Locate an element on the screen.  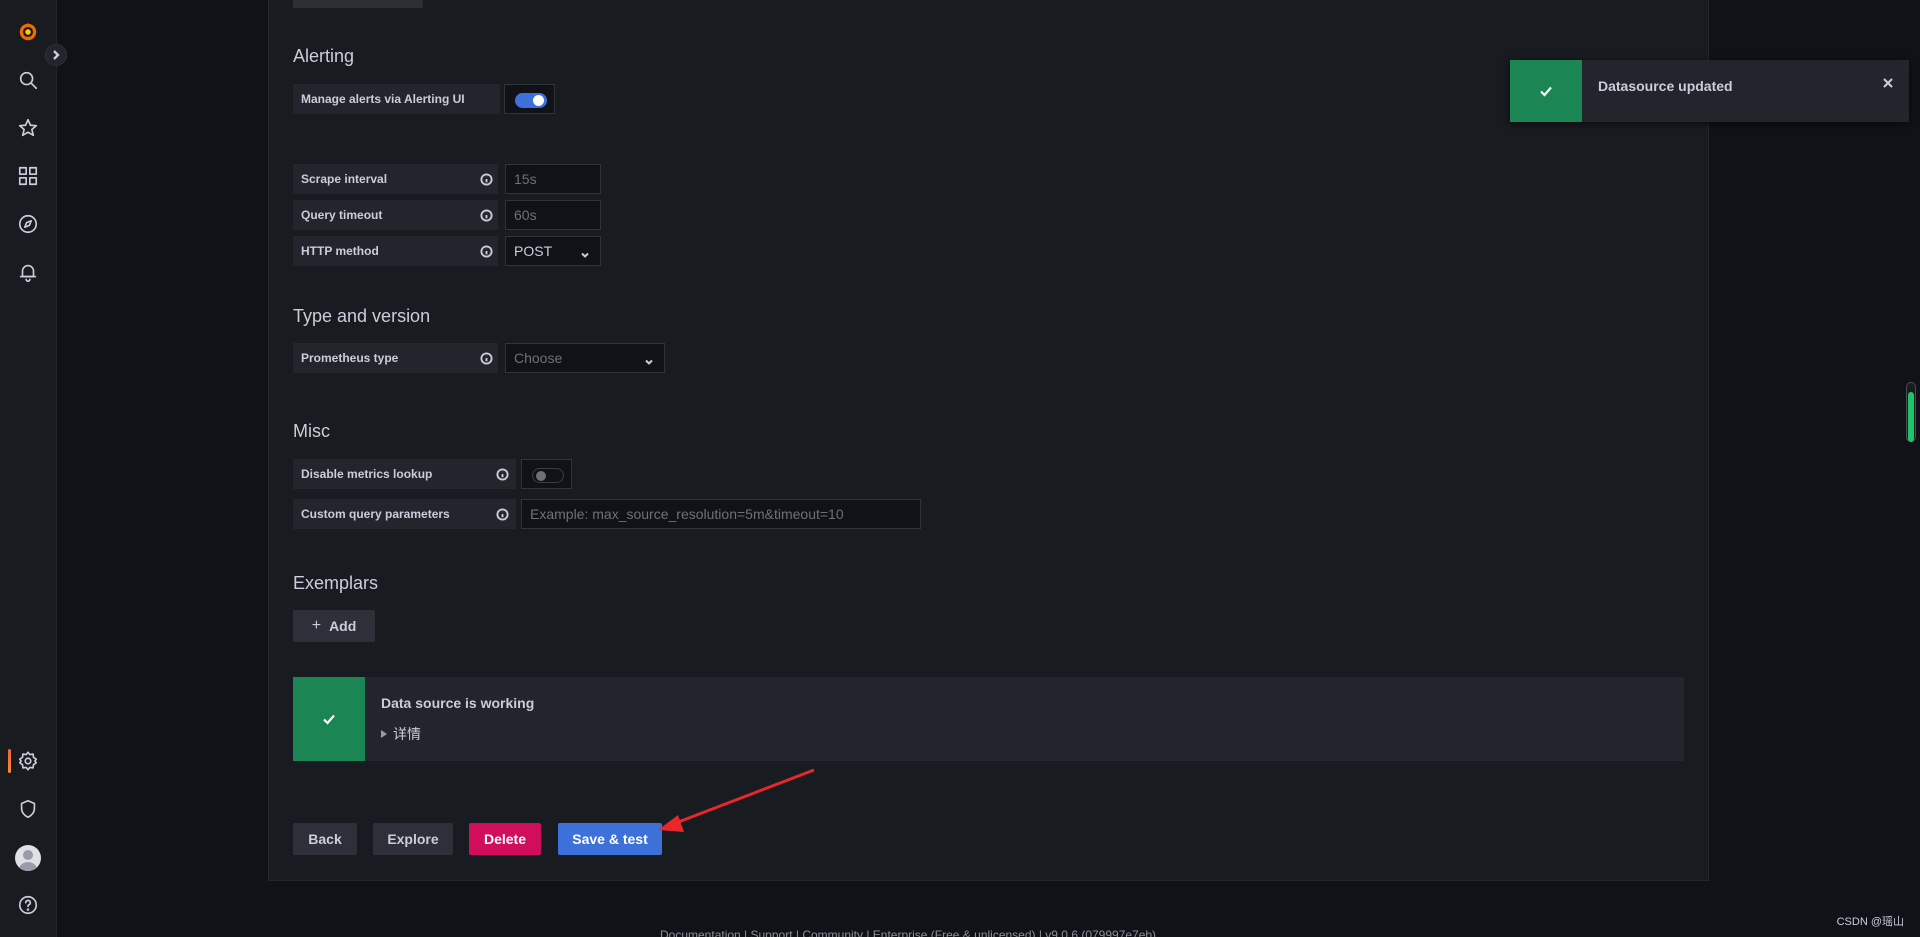
explore-icon is located at coordinates (28, 224).